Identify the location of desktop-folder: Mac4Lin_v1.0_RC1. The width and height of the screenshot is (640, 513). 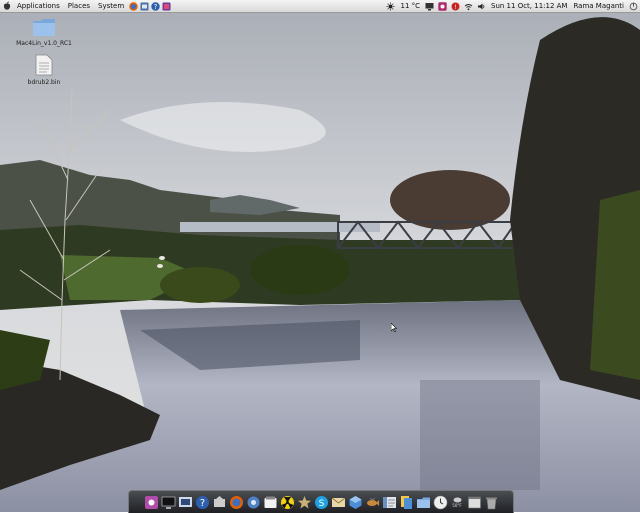
(44, 32).